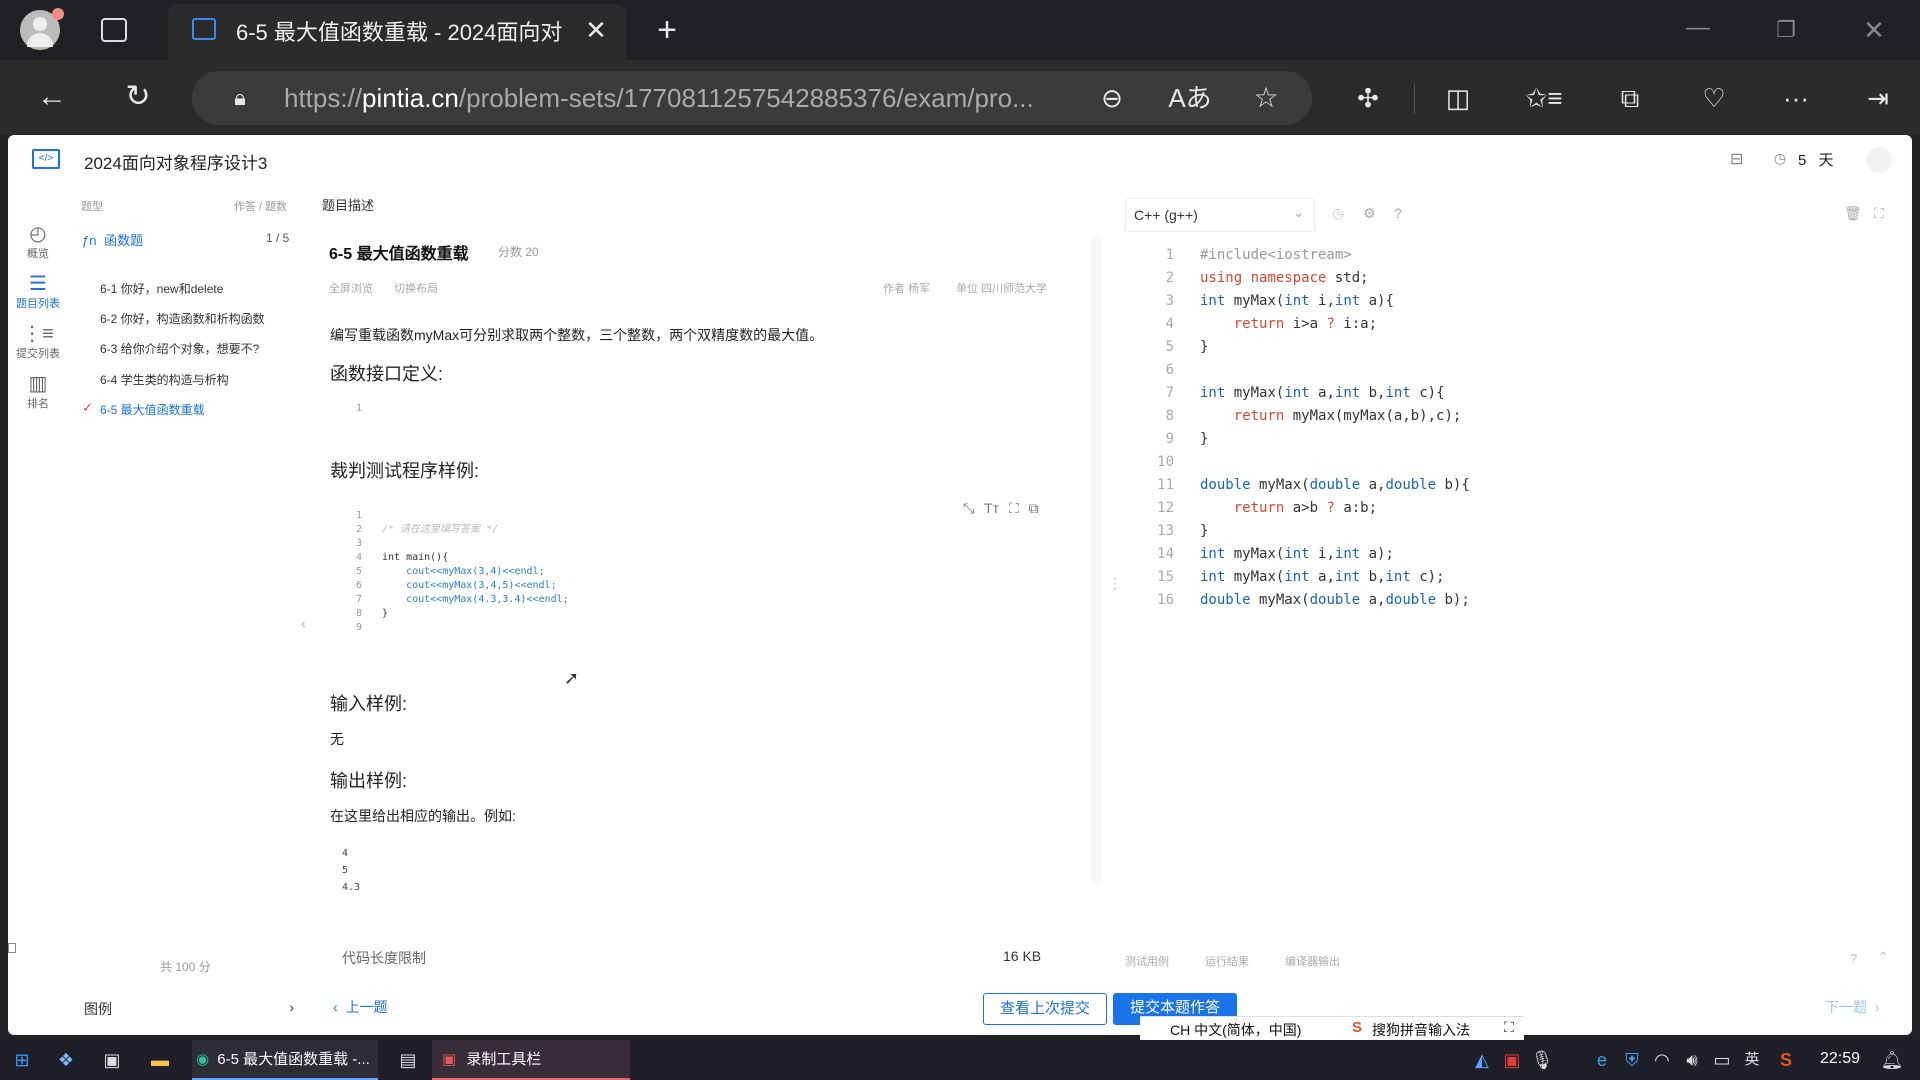 This screenshot has height=1080, width=1920. What do you see at coordinates (1736, 159) in the screenshot?
I see `toolbox-icon: ⊟` at bounding box center [1736, 159].